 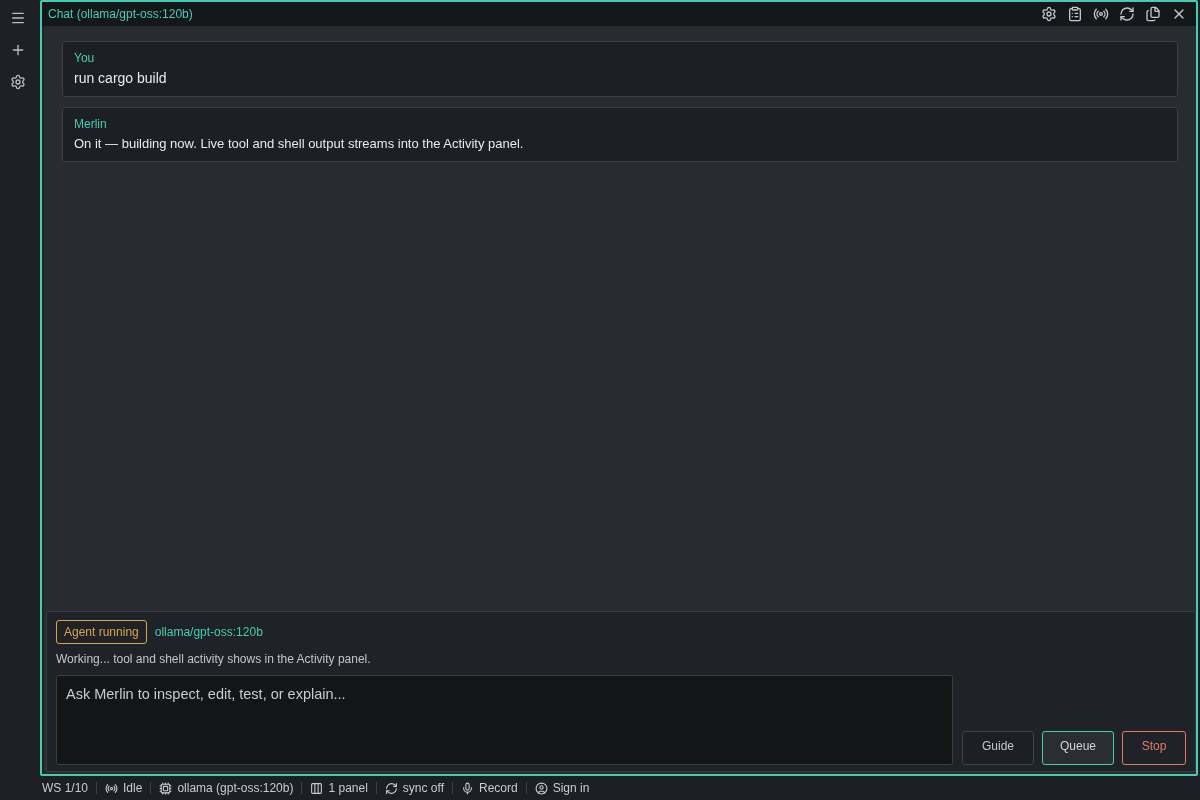 I want to click on guide-button: Guide, so click(x=998, y=748).